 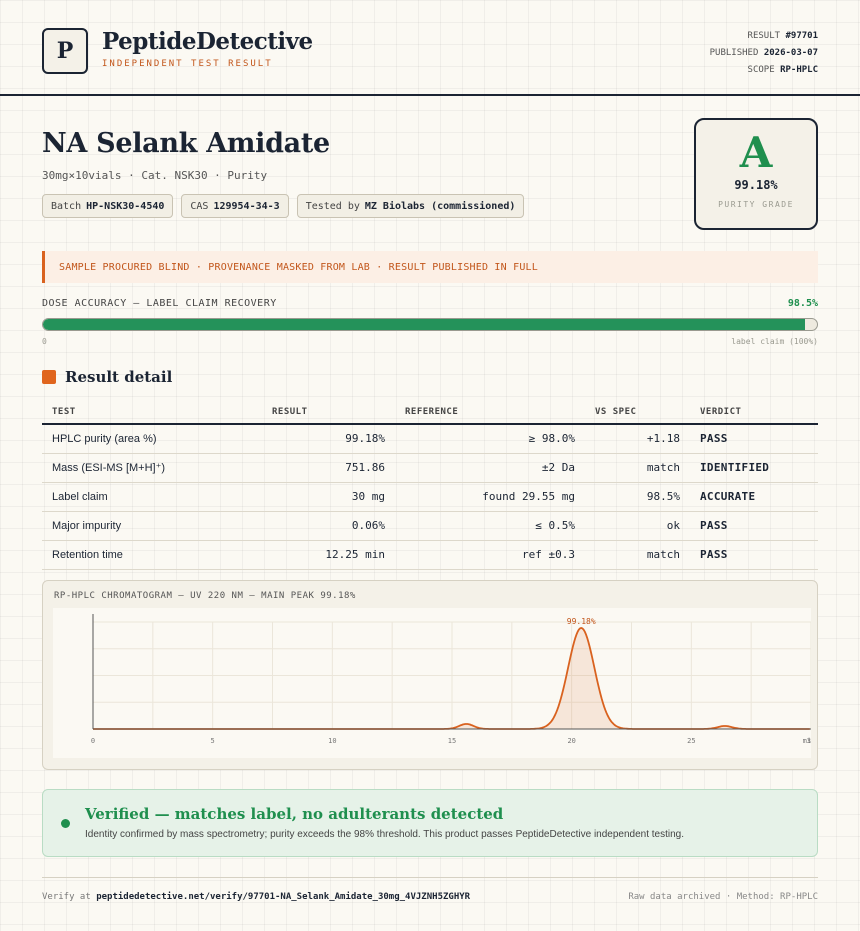 What do you see at coordinates (119, 377) in the screenshot?
I see `section-title: Result detail` at bounding box center [119, 377].